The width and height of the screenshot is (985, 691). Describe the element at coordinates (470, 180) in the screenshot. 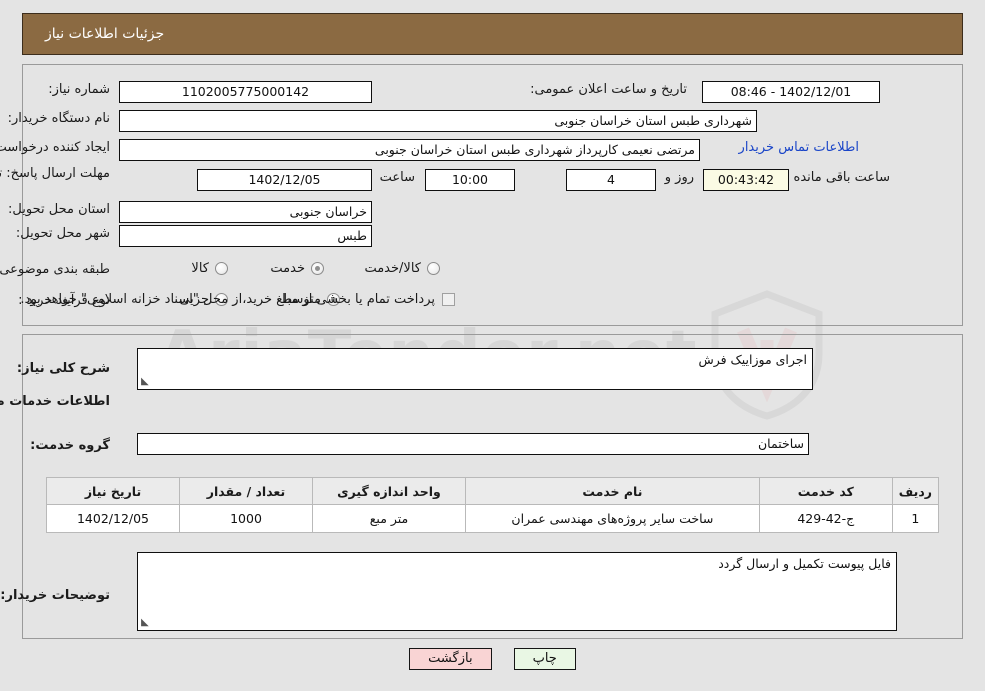

I see `deadline-hour-value: 10:00` at that location.